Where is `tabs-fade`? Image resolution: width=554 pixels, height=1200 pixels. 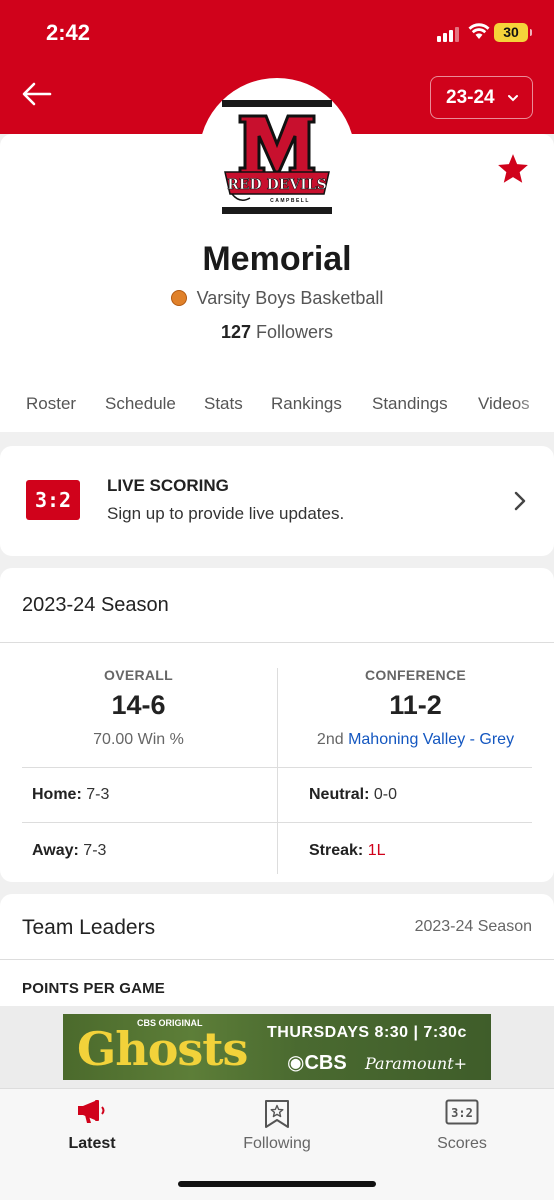
tabs-fade is located at coordinates (534, 409).